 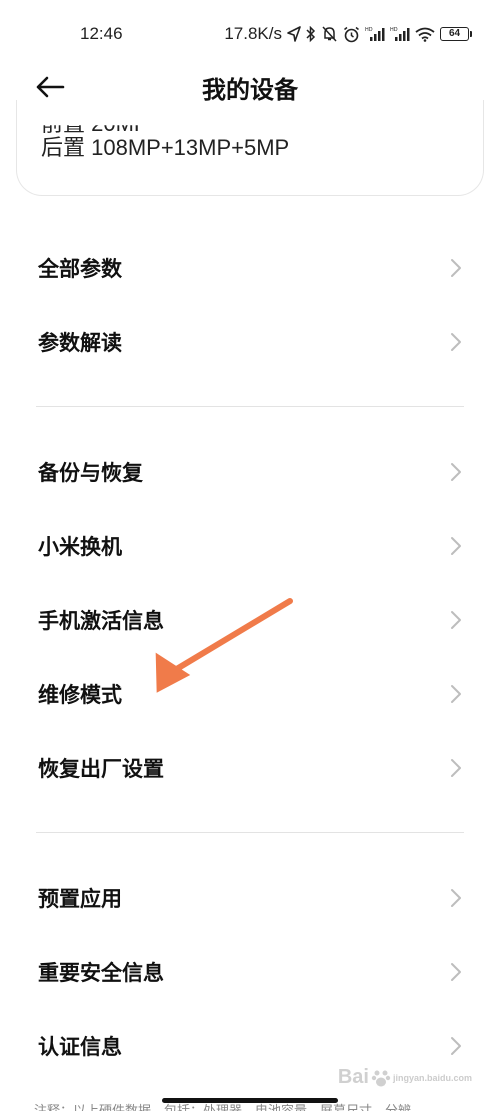 What do you see at coordinates (250, 620) in the screenshot?
I see `menu-item-activation-info: 手机激活信息` at bounding box center [250, 620].